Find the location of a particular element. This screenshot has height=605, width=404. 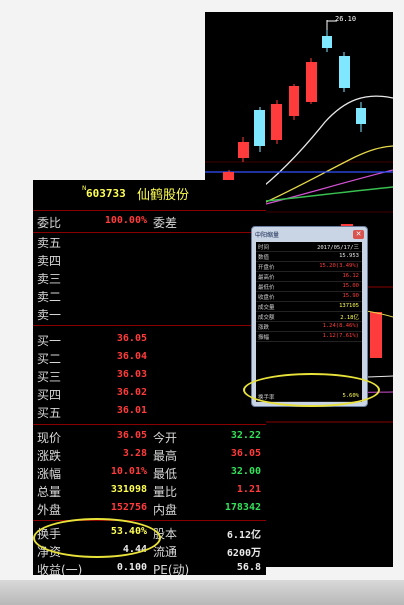

popup-row-label: 换手率 is located at coordinates (266, 398).